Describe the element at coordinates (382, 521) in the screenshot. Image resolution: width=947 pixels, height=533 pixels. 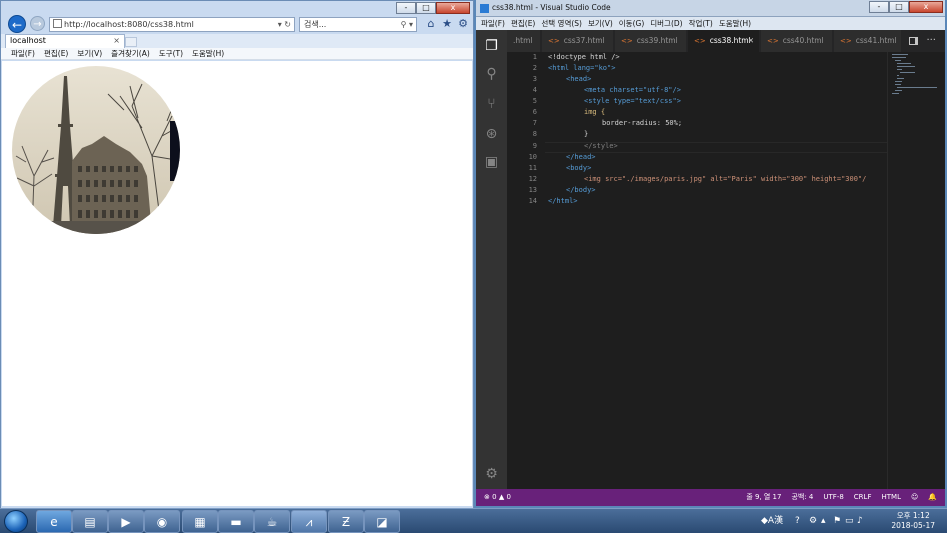
I see `app-icon: ◪` at that location.